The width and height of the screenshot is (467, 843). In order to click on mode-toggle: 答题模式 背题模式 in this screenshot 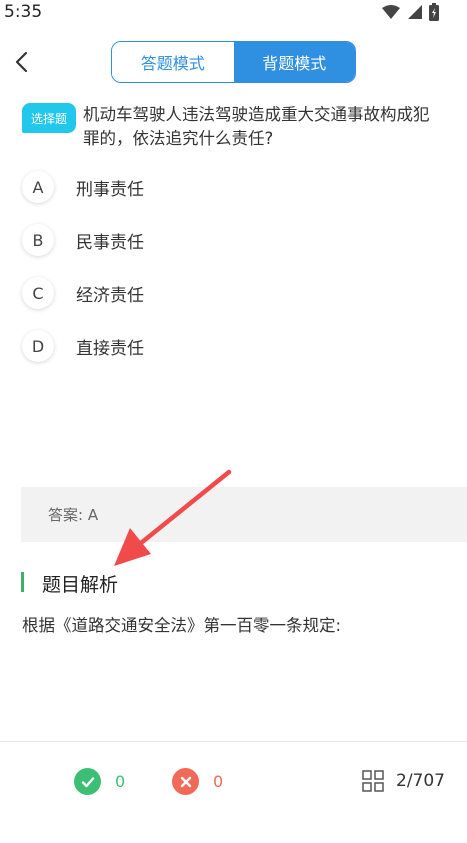, I will do `click(233, 62)`.